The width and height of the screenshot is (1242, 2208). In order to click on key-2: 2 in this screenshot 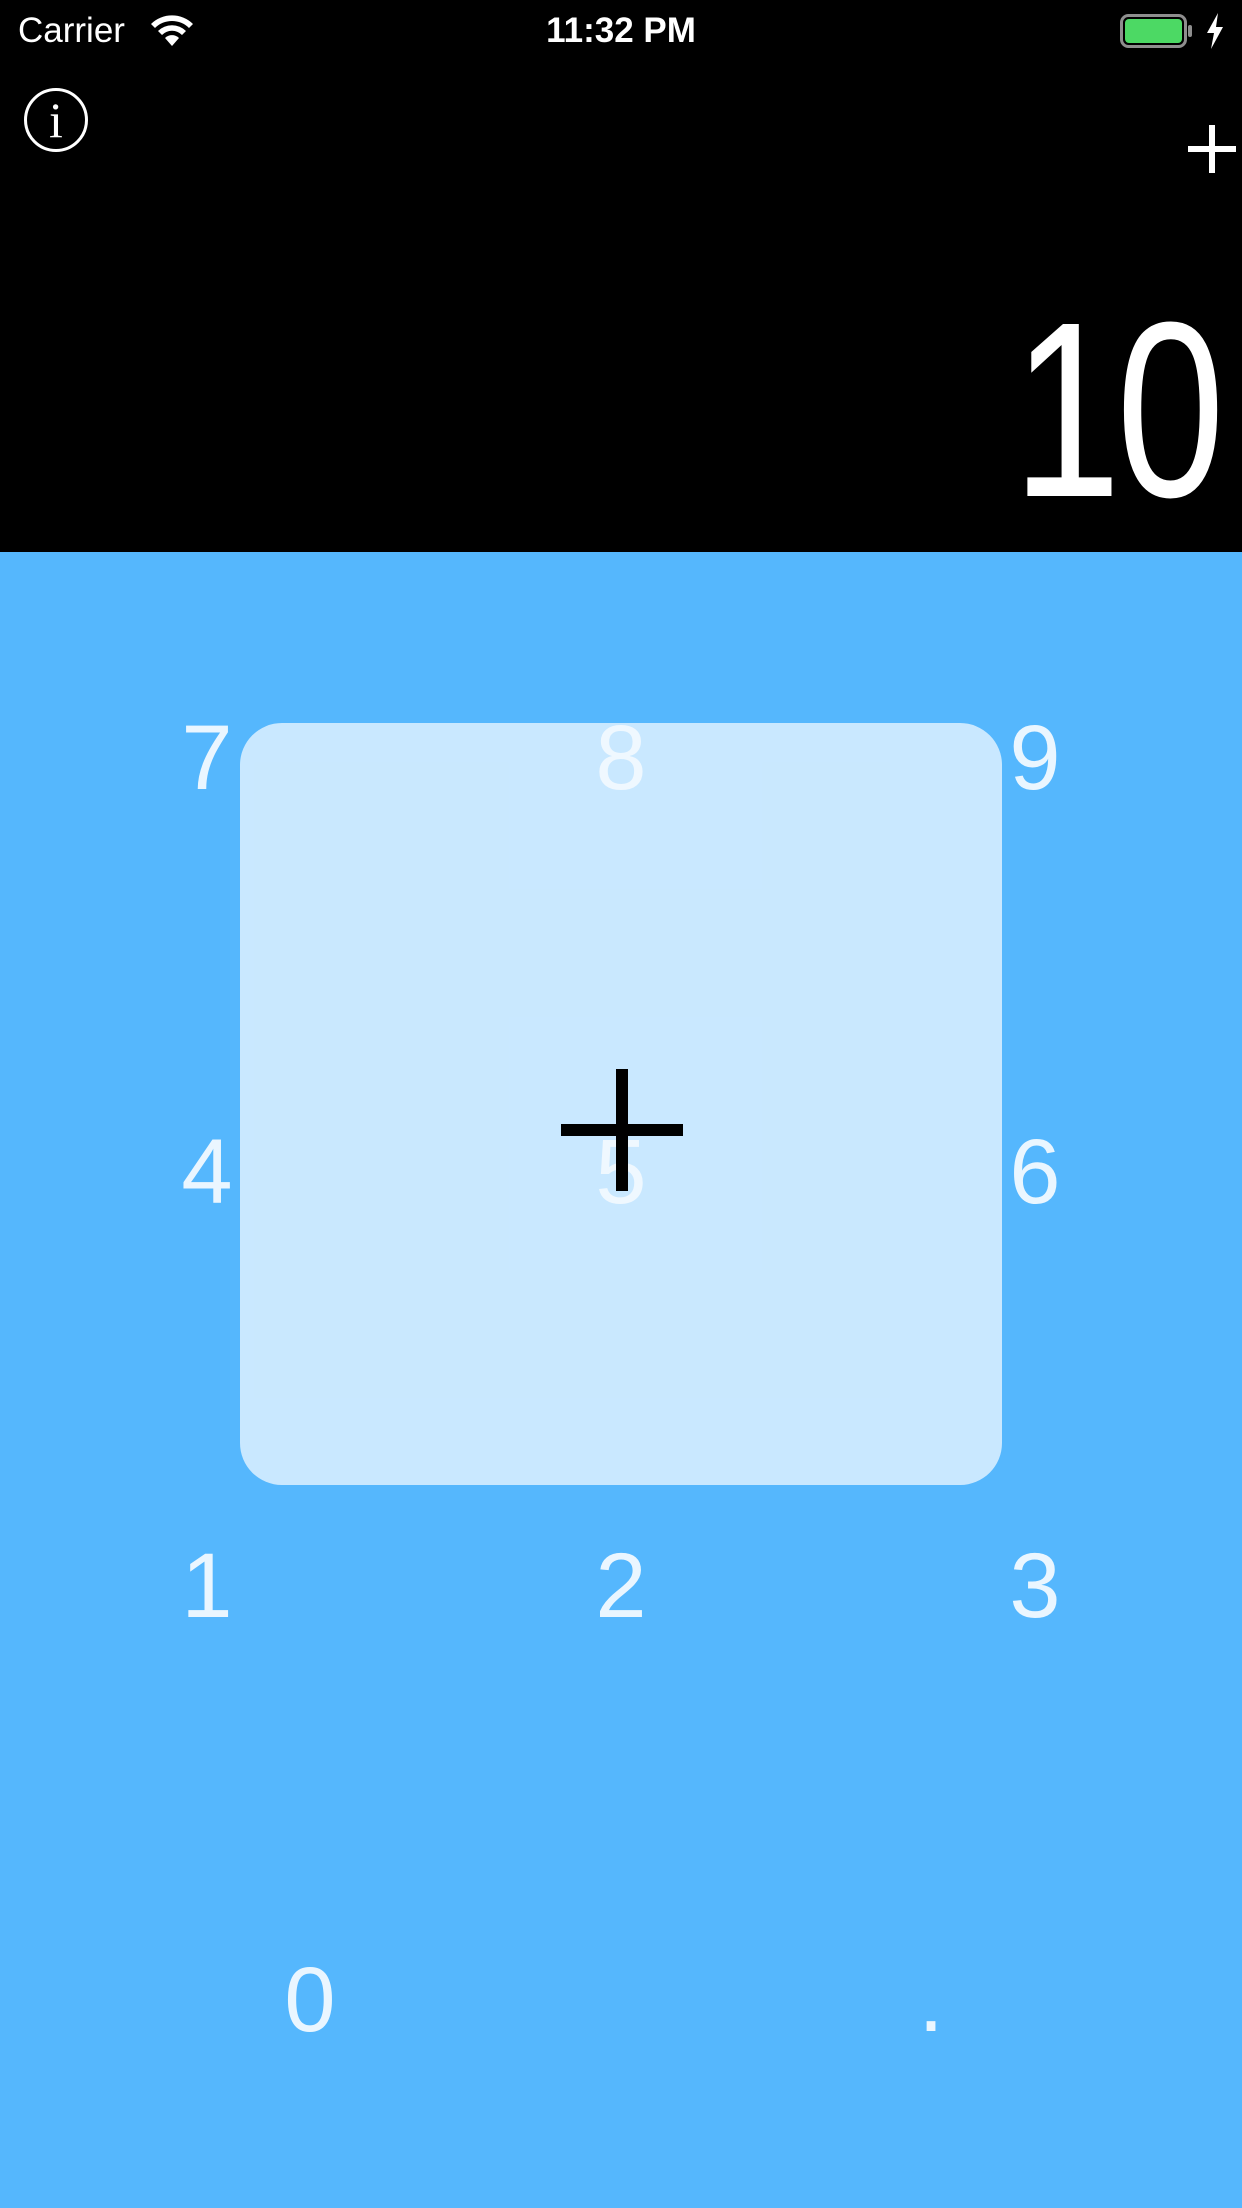, I will do `click(621, 1586)`.